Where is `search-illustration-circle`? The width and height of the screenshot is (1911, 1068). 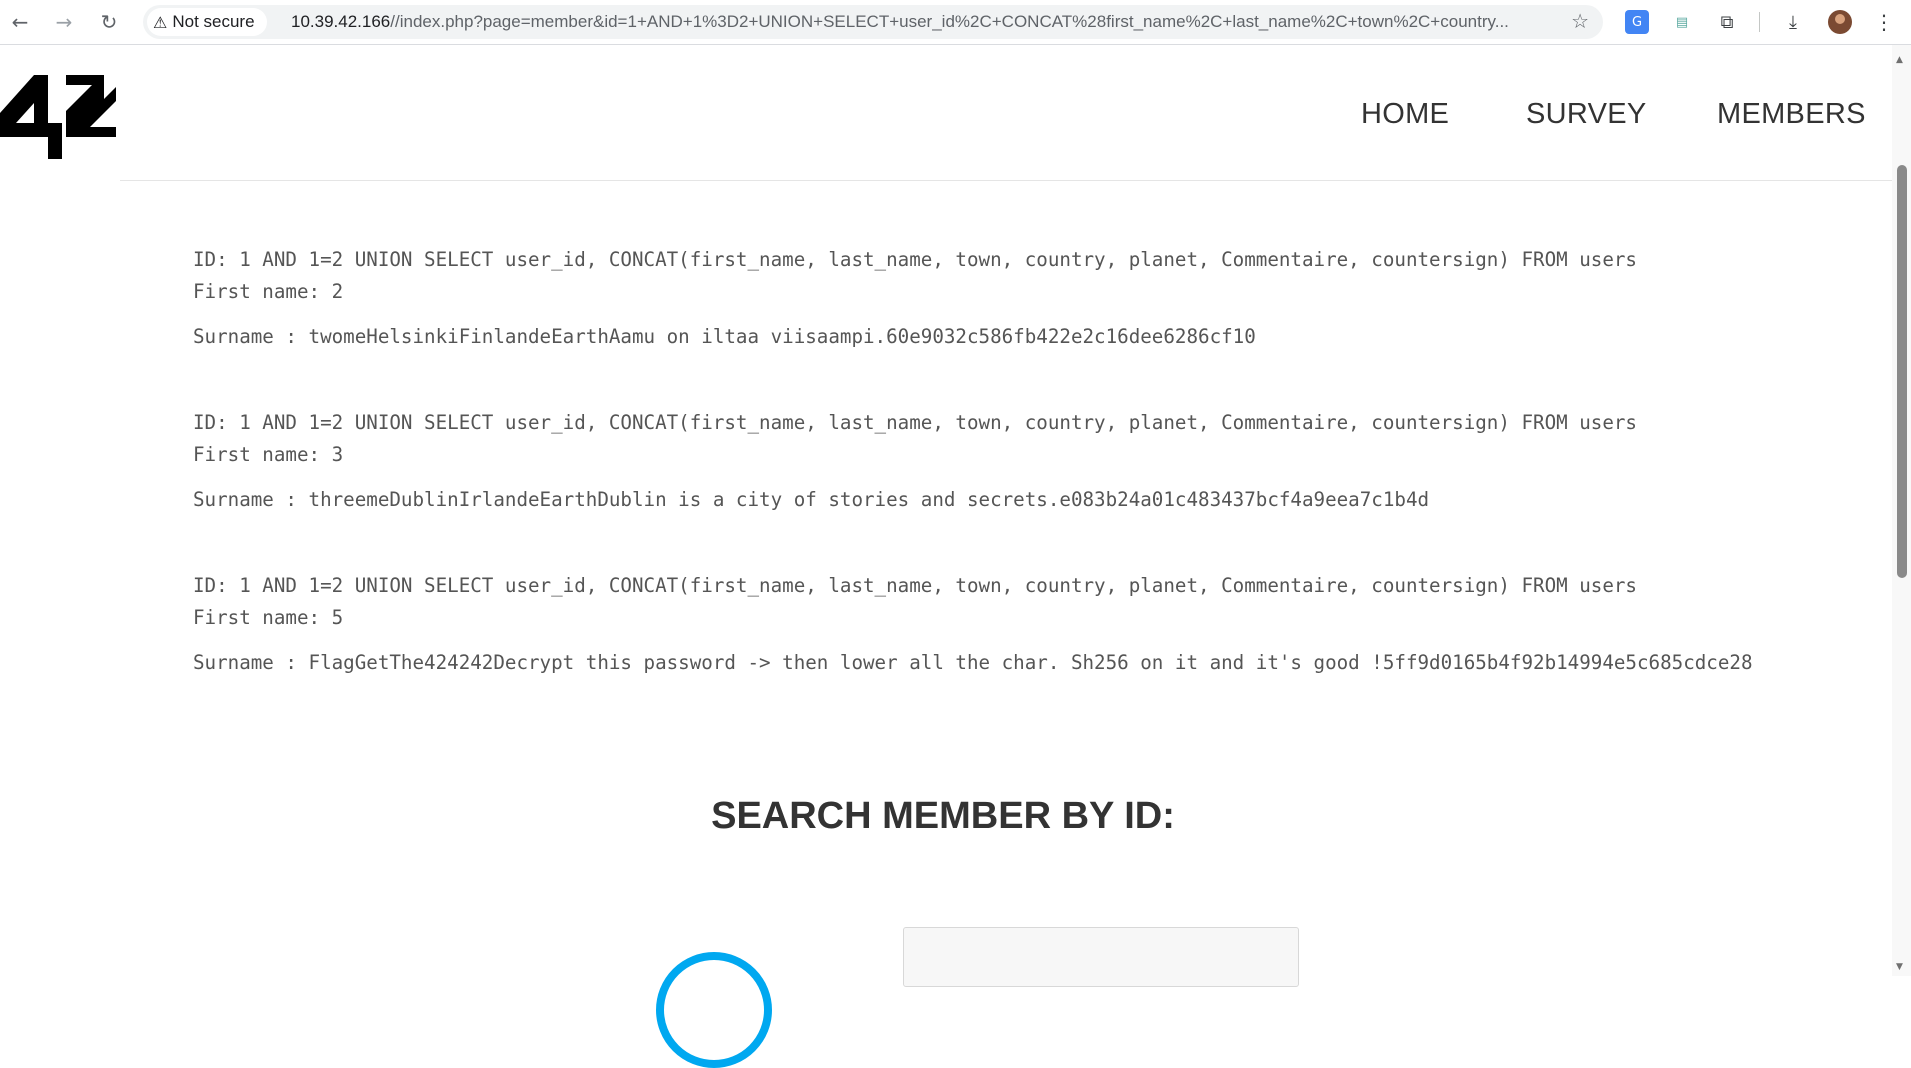
search-illustration-circle is located at coordinates (714, 1010).